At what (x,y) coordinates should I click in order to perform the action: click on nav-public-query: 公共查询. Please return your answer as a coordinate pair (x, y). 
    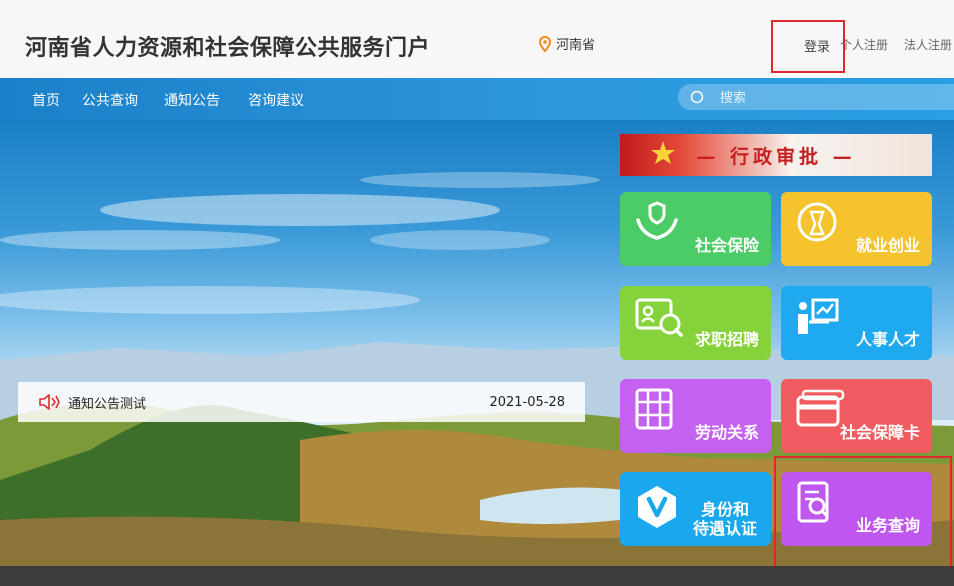
    Looking at the image, I should click on (110, 100).